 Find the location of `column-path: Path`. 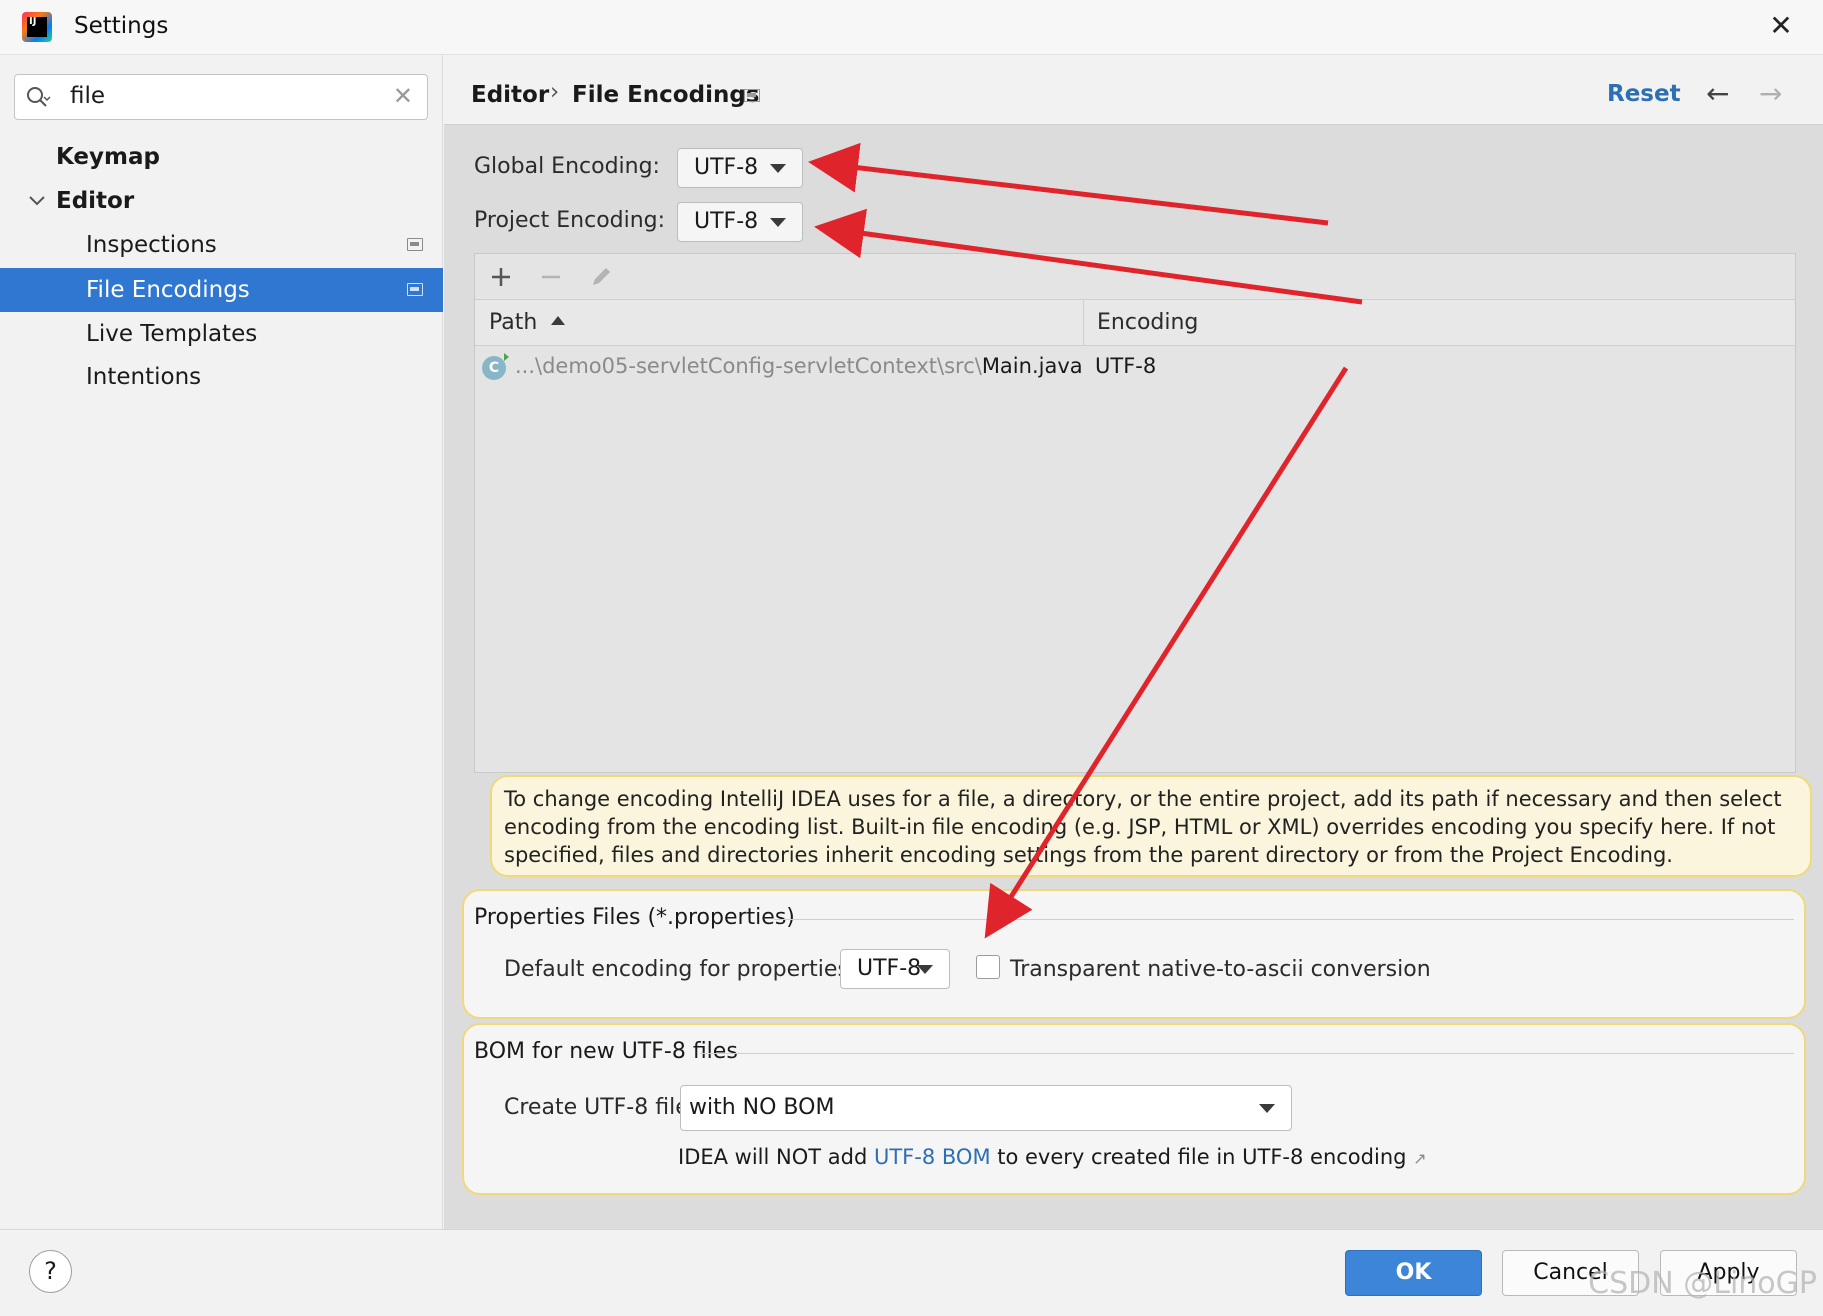

column-path: Path is located at coordinates (513, 322).